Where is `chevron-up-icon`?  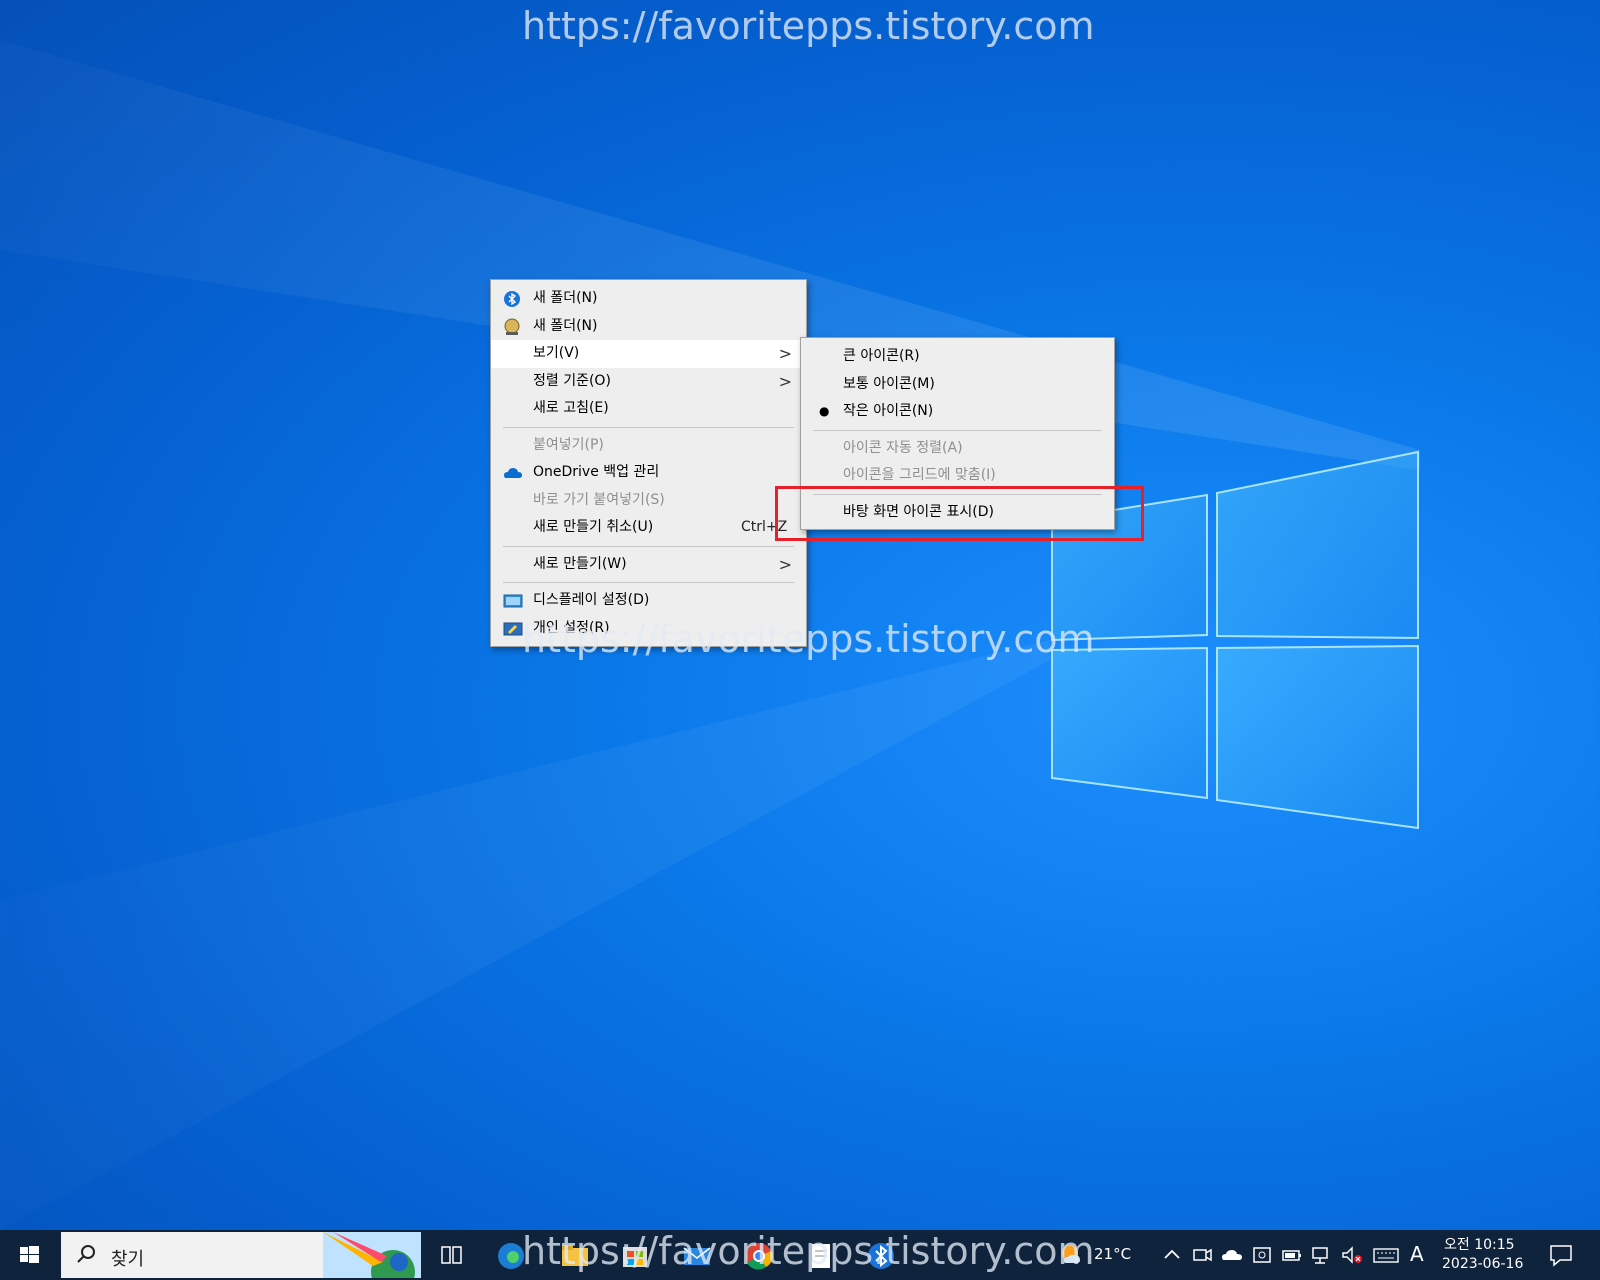 chevron-up-icon is located at coordinates (1174, 1257).